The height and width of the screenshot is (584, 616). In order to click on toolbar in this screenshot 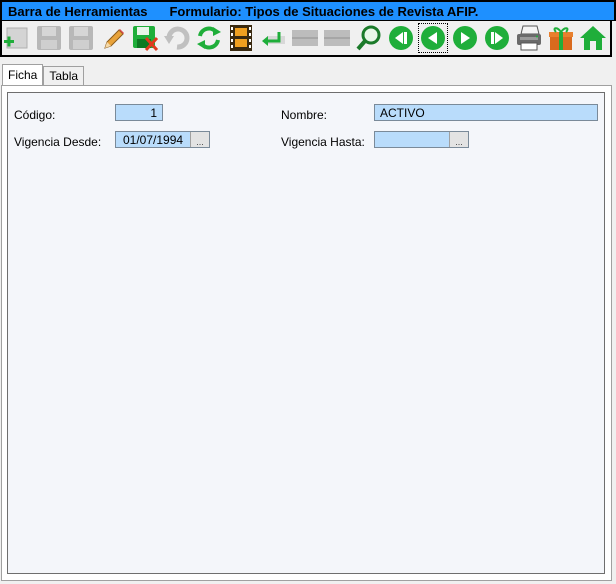, I will do `click(306, 39)`.